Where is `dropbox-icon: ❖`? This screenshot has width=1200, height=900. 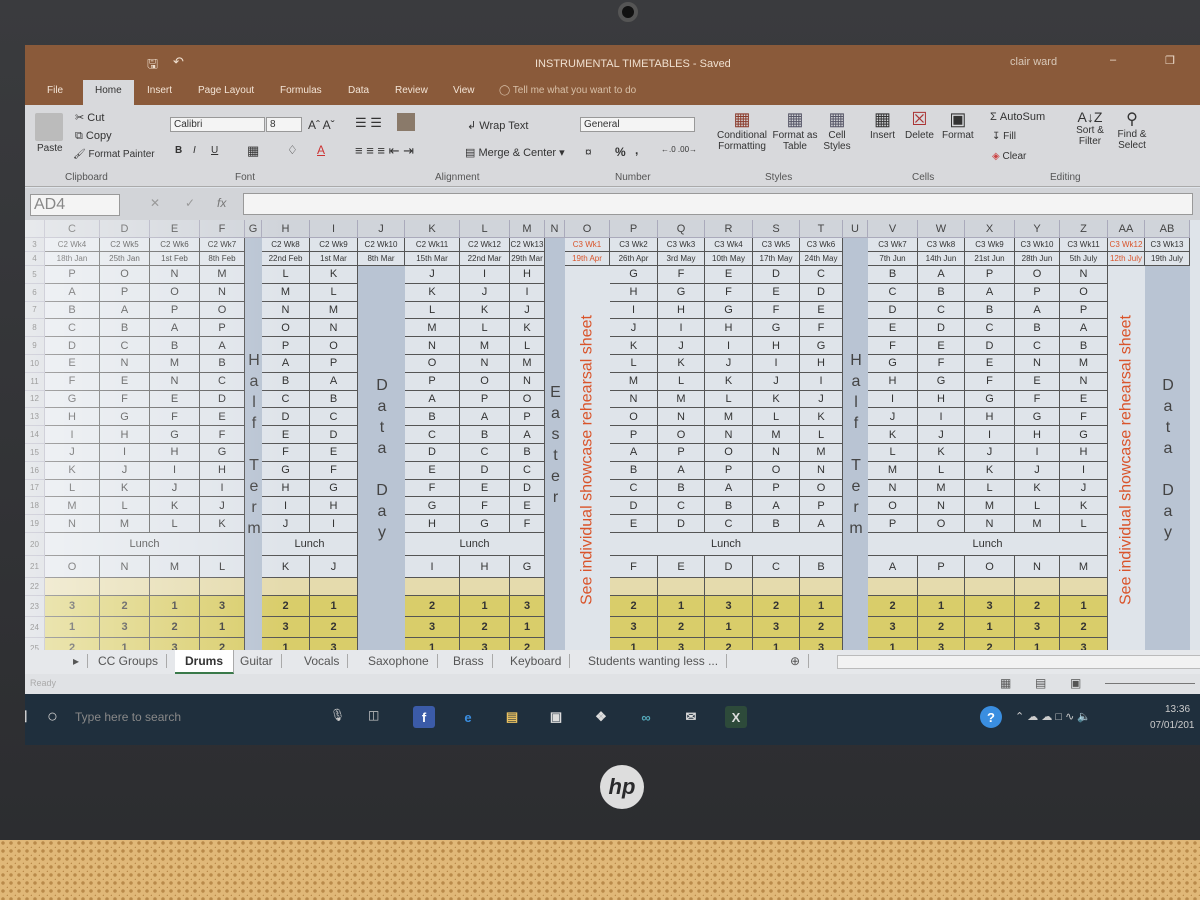
dropbox-icon: ❖ is located at coordinates (601, 717).